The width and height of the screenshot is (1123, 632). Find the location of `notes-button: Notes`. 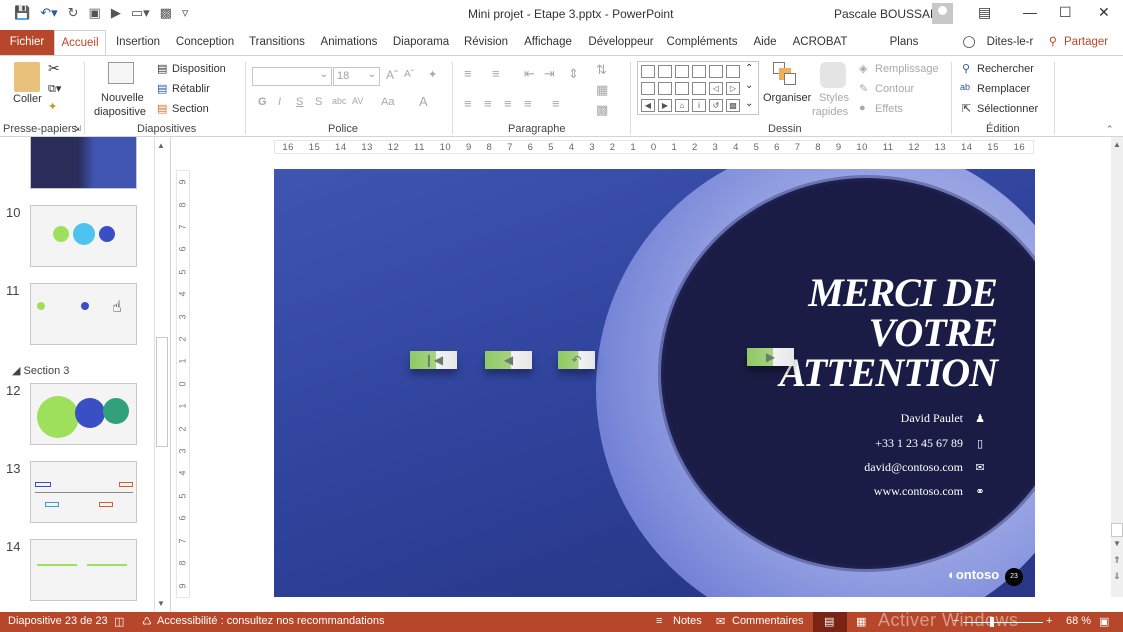

notes-button: Notes is located at coordinates (687, 621).